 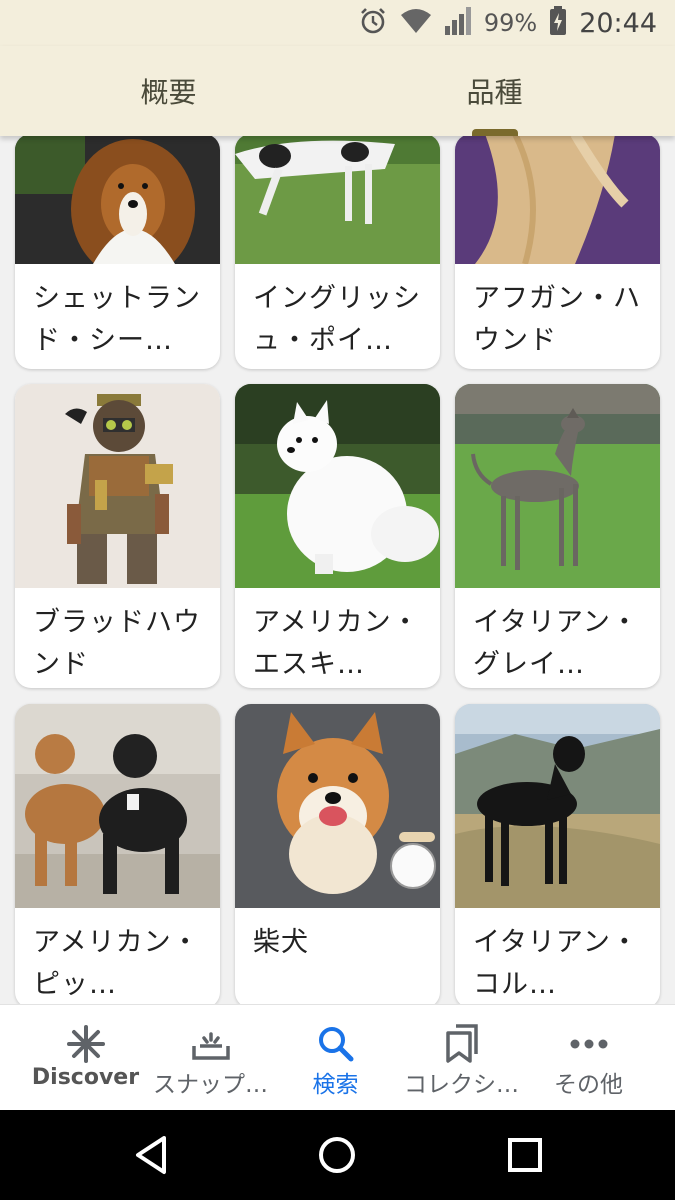 I want to click on breed-image-american-pit-bull, so click(x=117, y=806).